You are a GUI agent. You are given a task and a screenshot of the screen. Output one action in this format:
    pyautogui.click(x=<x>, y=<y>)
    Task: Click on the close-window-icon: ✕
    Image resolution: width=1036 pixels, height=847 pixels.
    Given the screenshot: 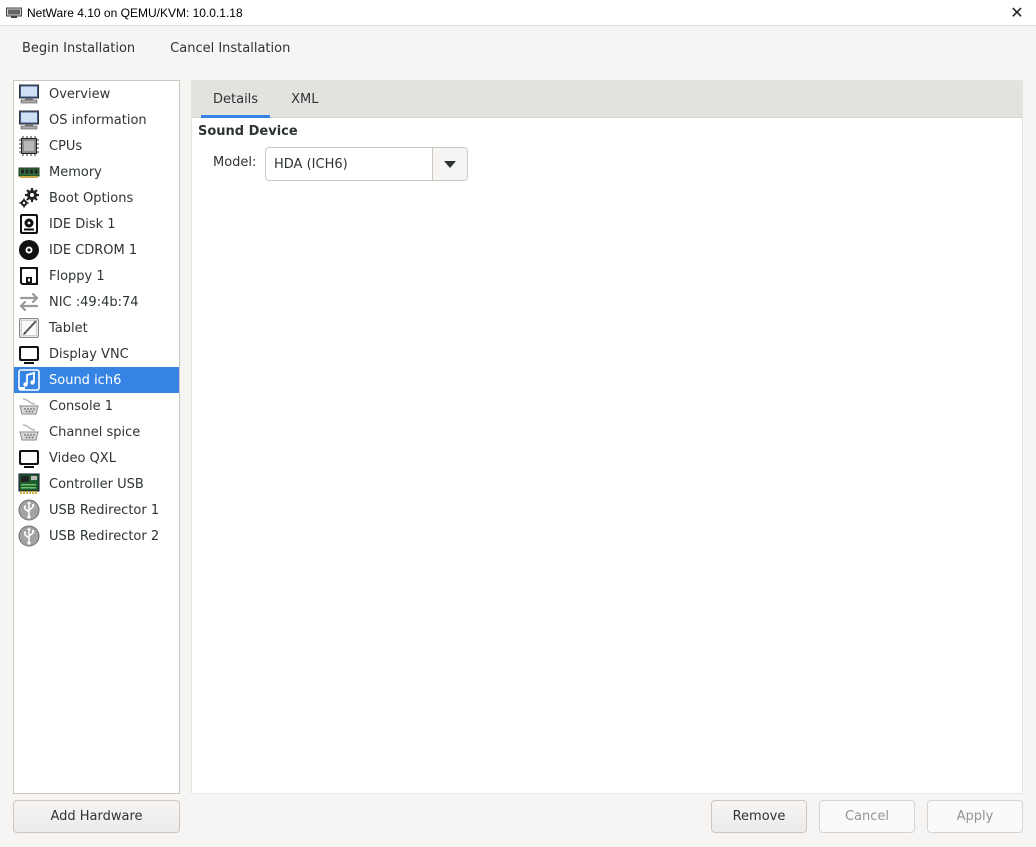 What is the action you would take?
    pyautogui.click(x=1017, y=13)
    